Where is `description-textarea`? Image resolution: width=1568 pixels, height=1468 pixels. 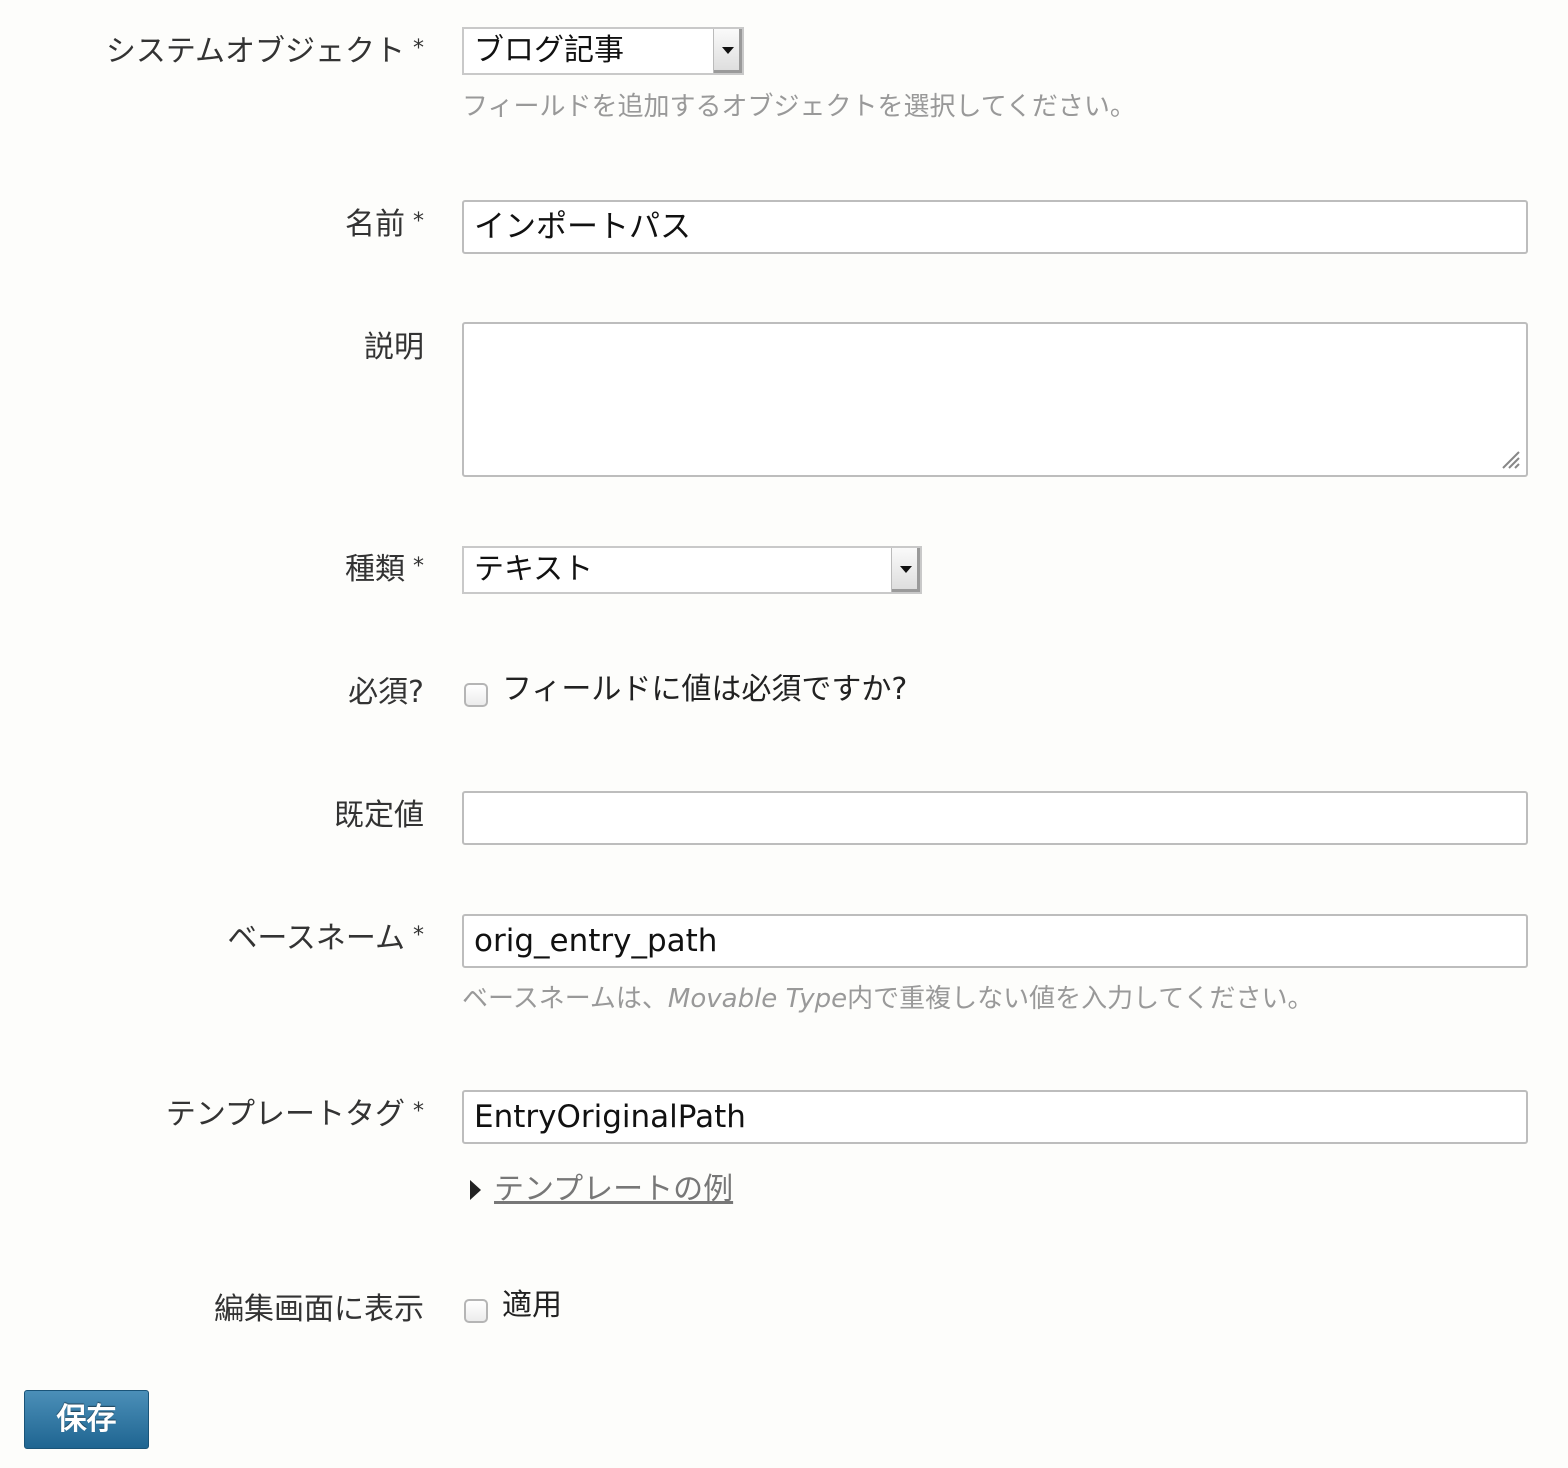
description-textarea is located at coordinates (995, 399).